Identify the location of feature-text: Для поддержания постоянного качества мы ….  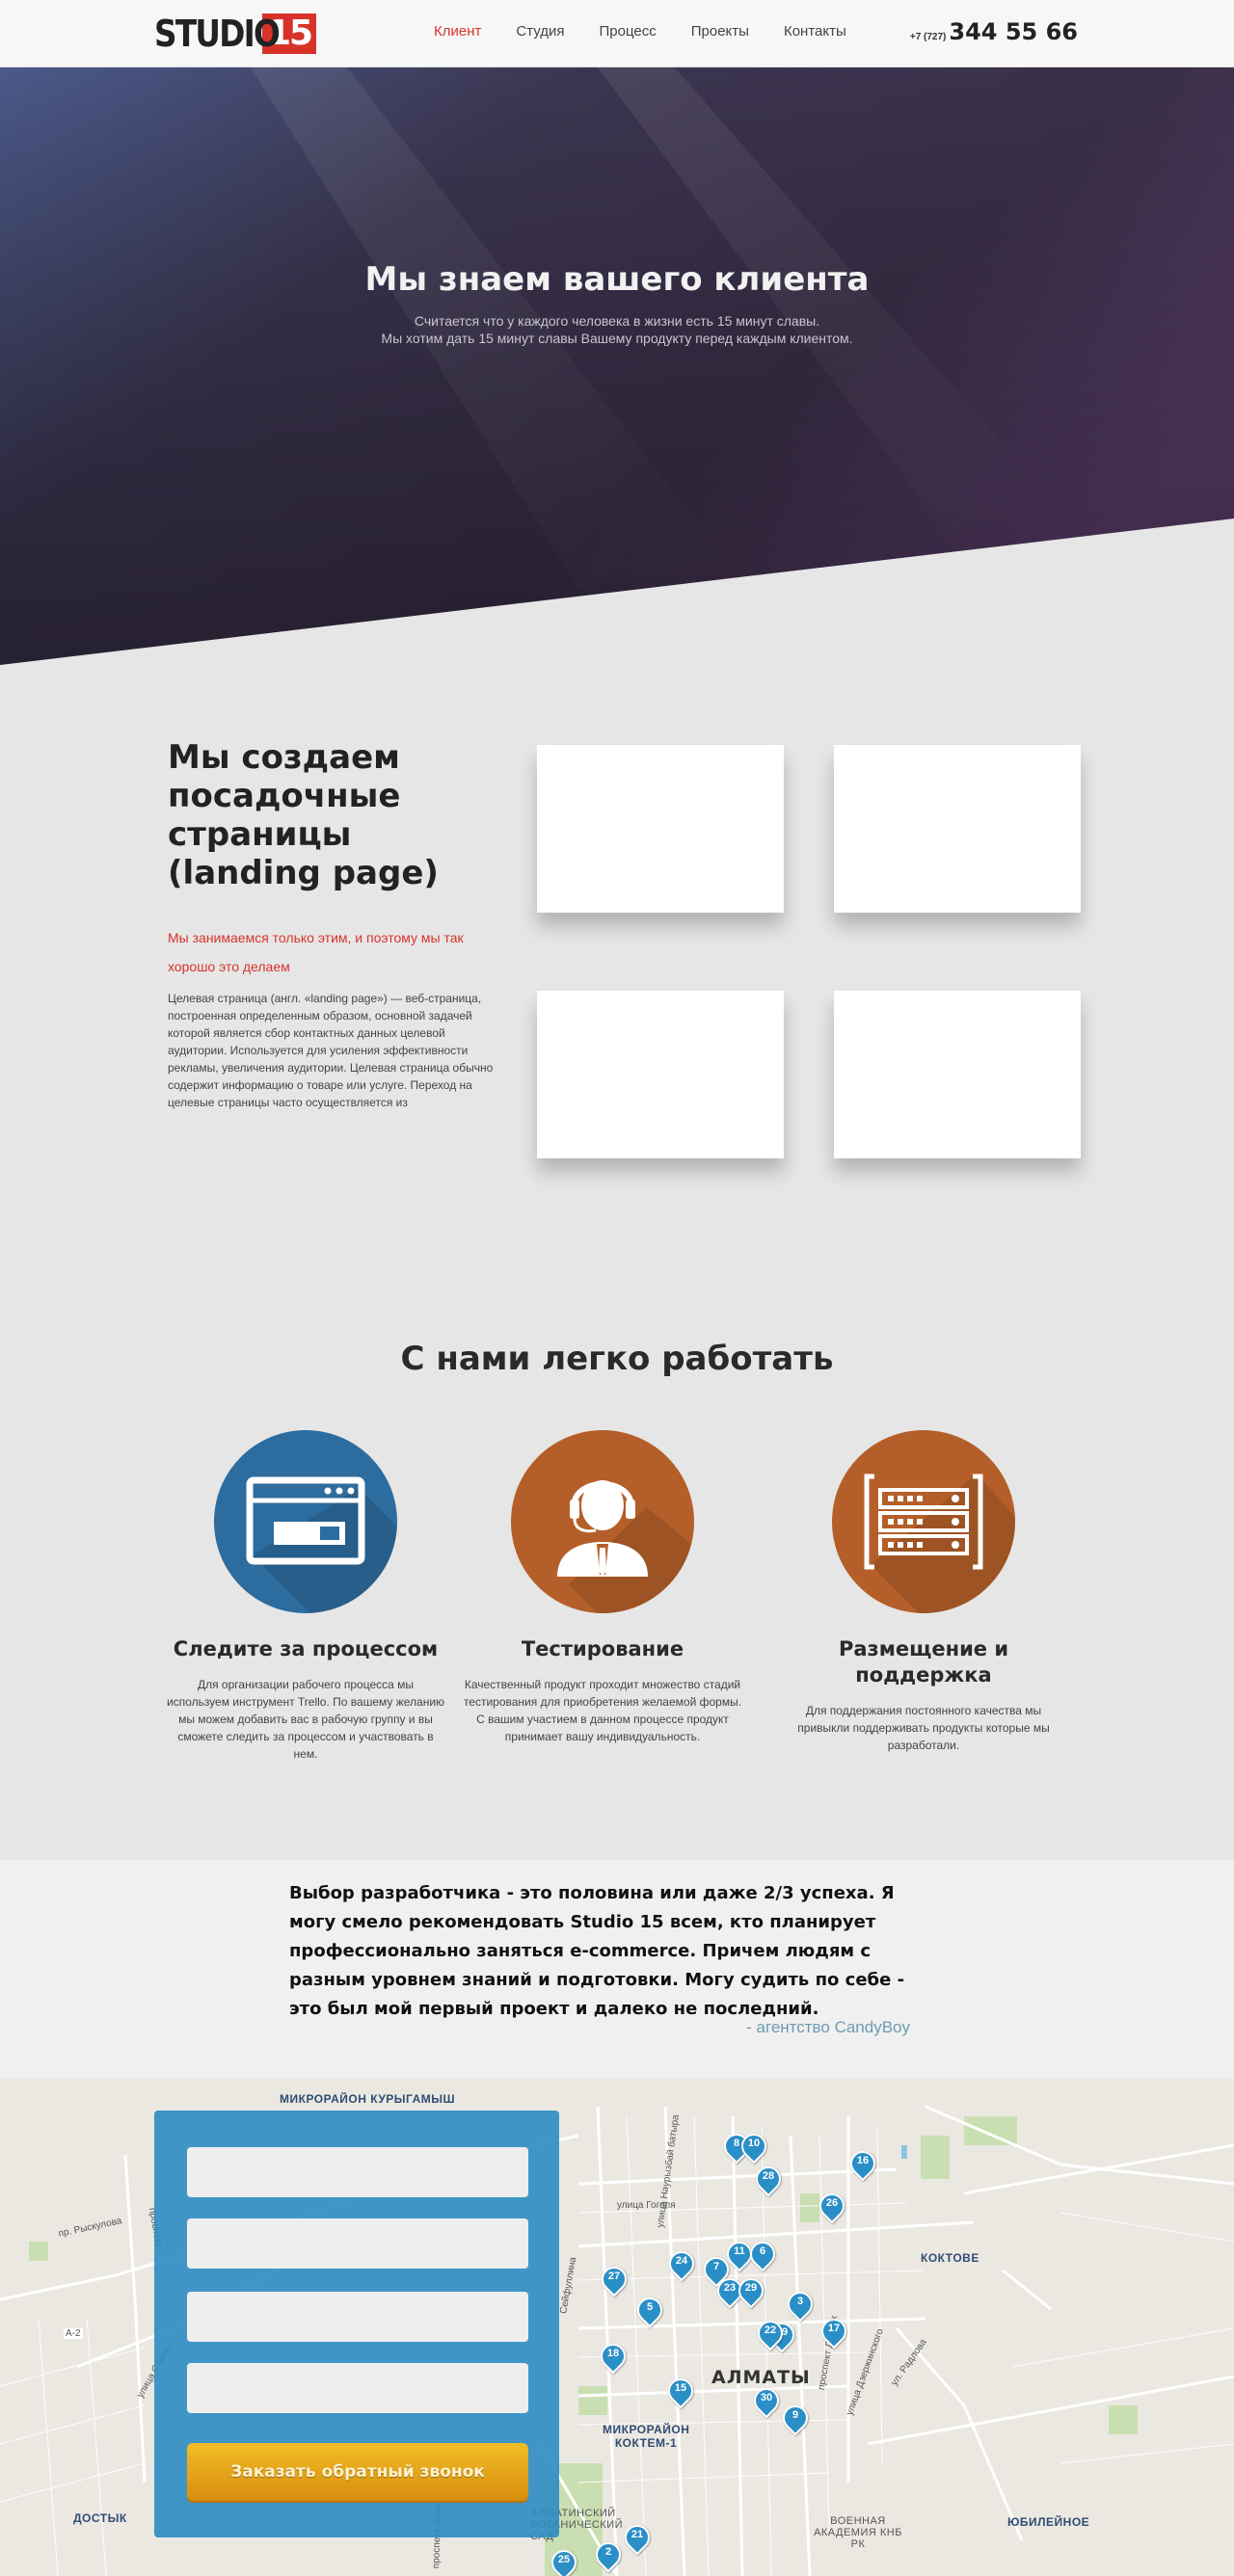
(924, 1728).